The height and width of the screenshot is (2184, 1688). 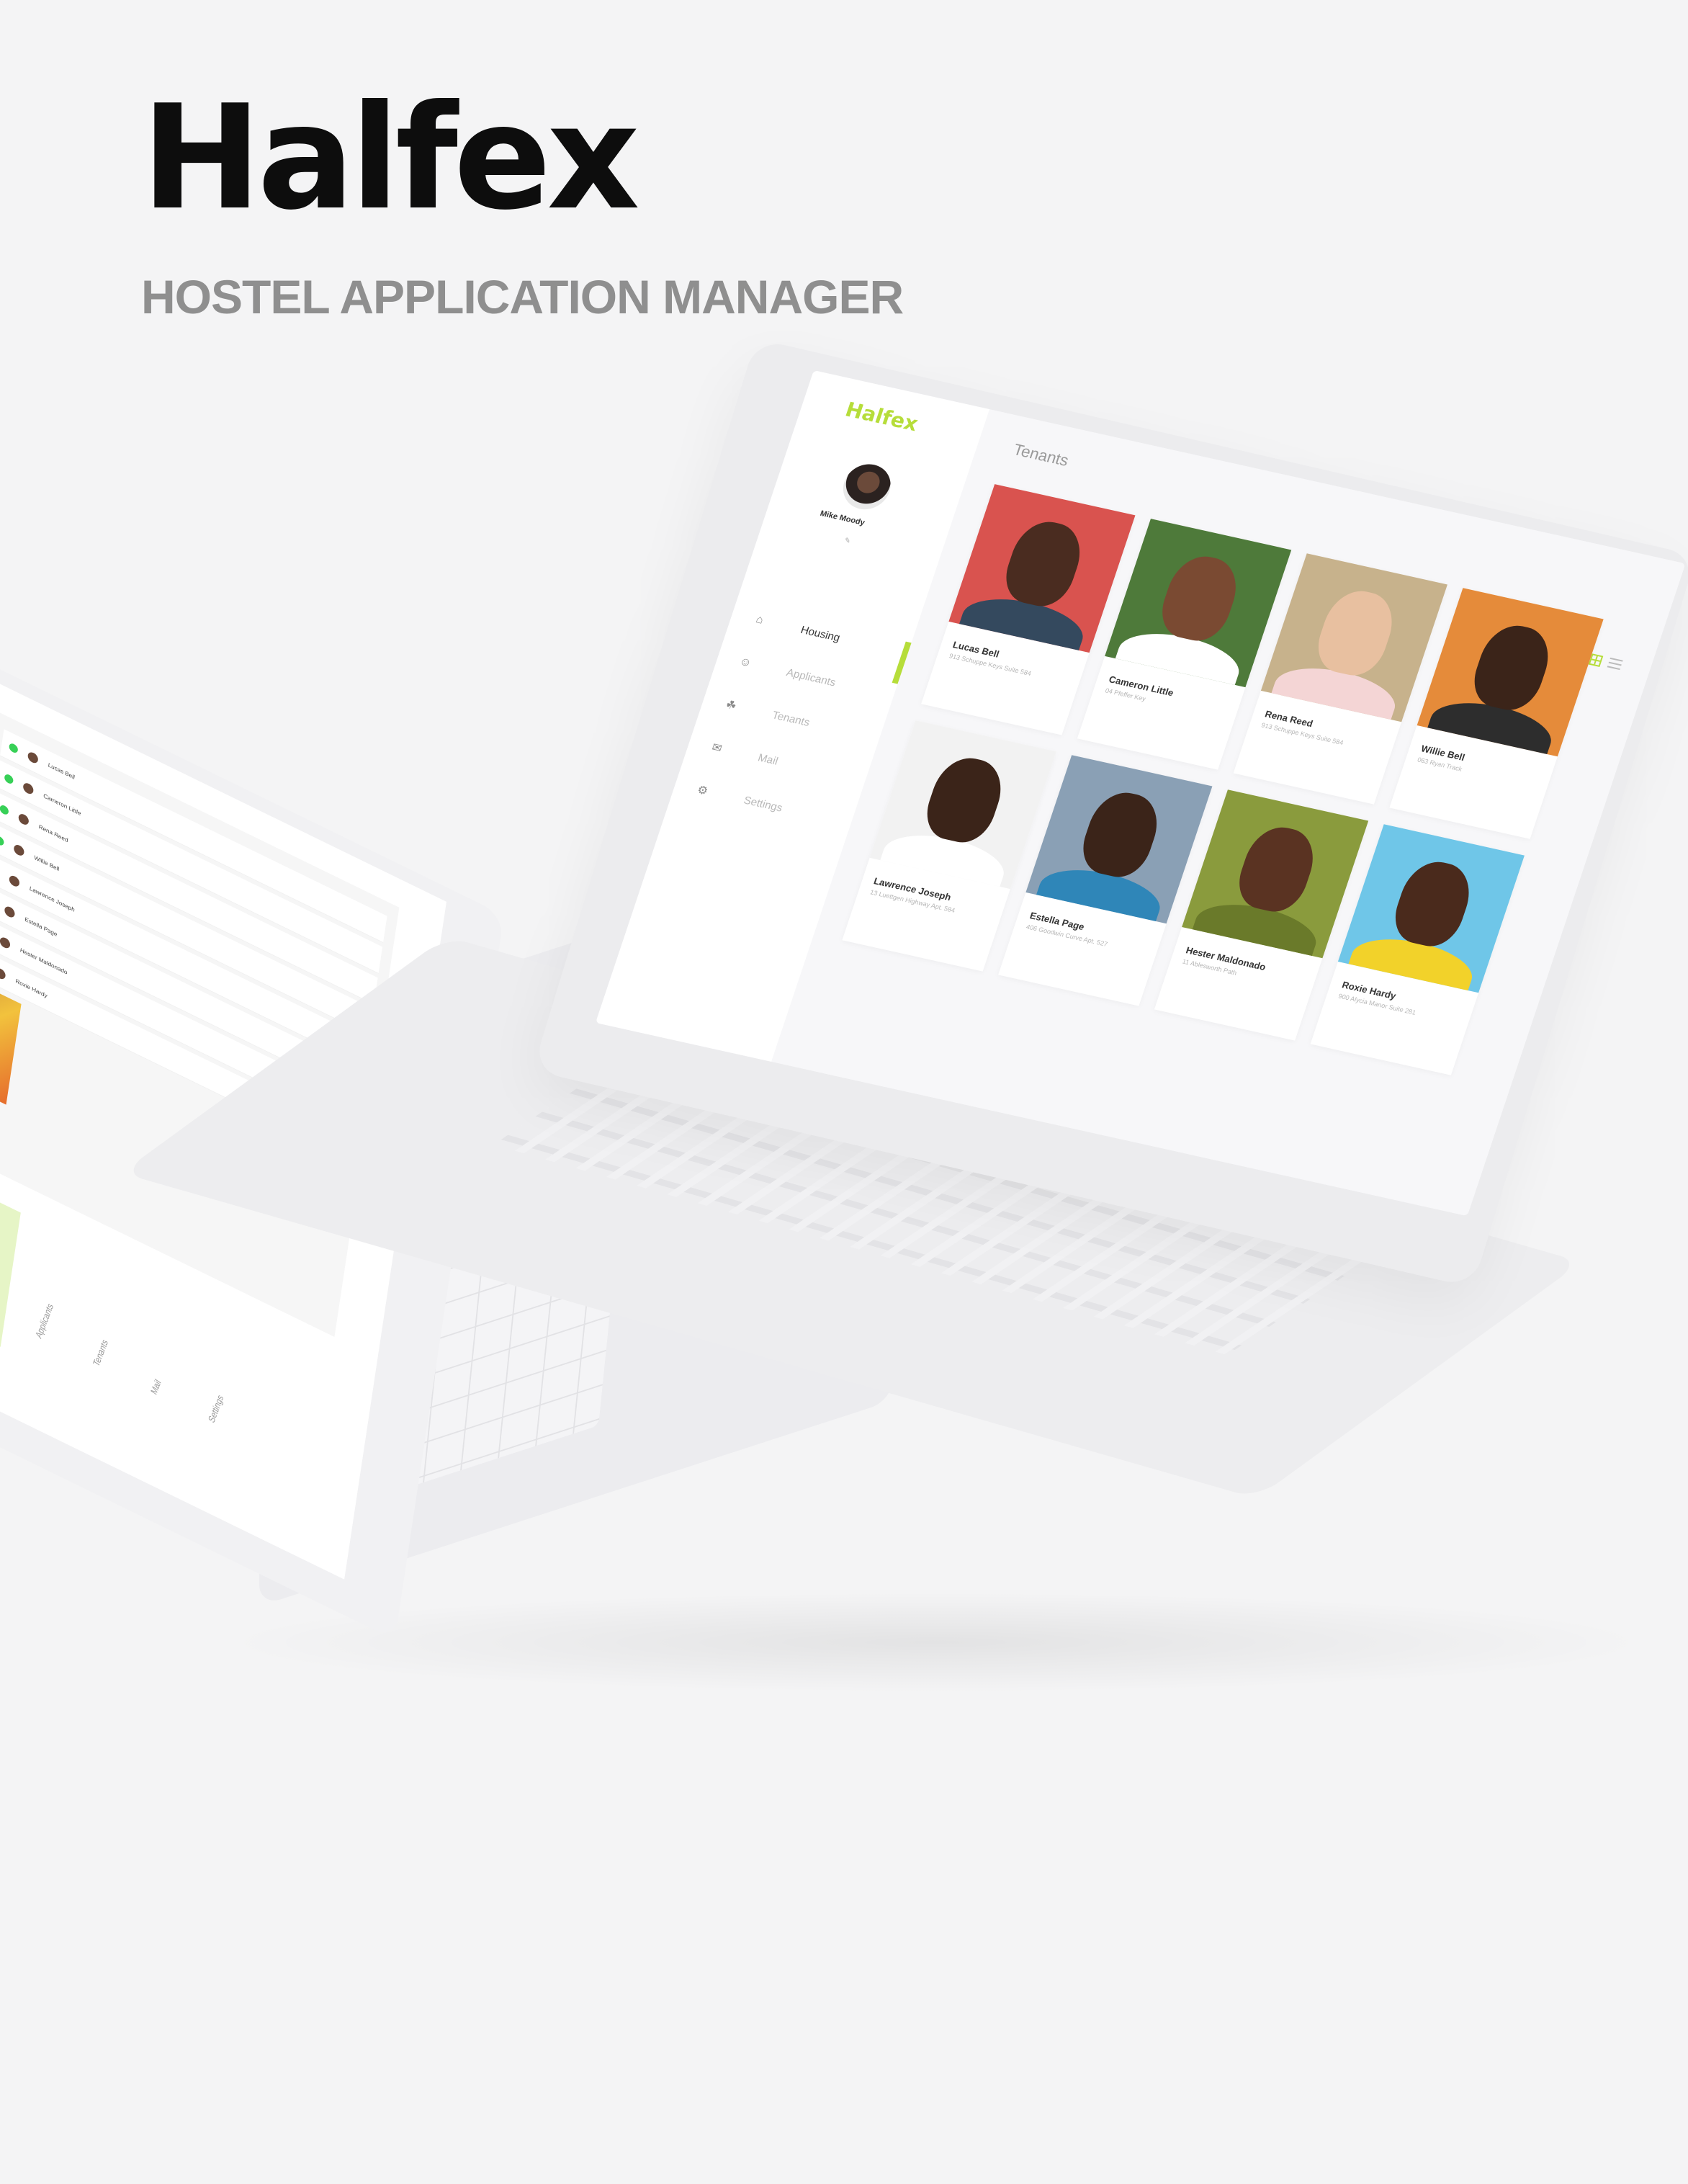 What do you see at coordinates (390, 158) in the screenshot?
I see `hero-title: Halfex` at bounding box center [390, 158].